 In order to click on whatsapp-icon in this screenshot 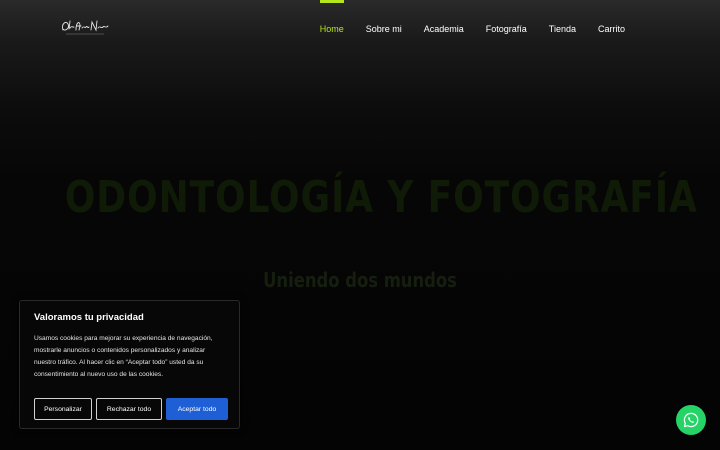, I will do `click(691, 420)`.